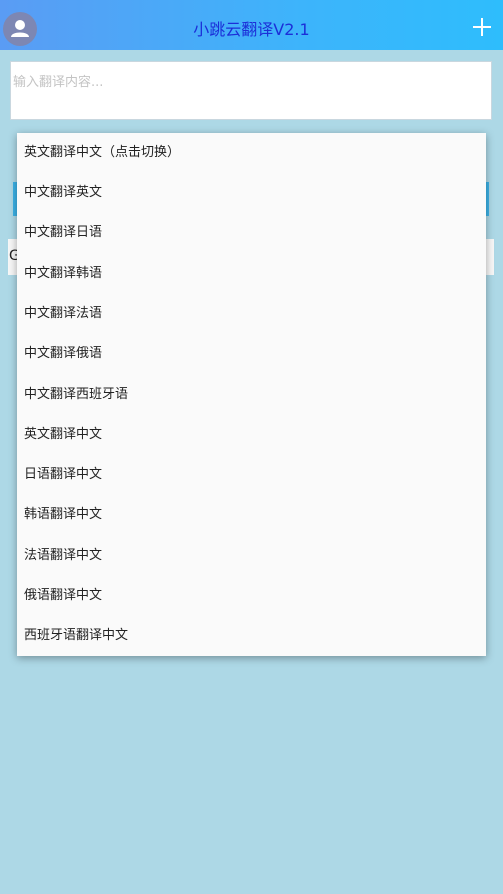 The width and height of the screenshot is (503, 894). I want to click on dropdown-item: 中文翻译英文, so click(251, 193).